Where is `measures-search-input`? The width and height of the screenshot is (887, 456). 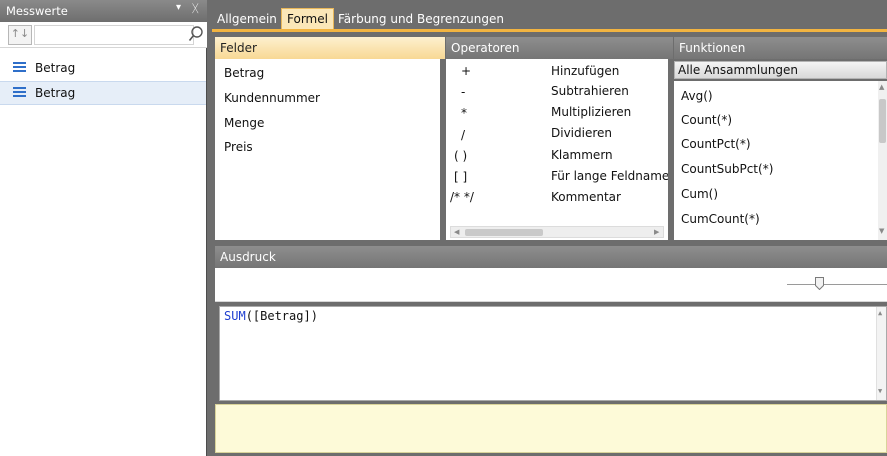 measures-search-input is located at coordinates (114, 35).